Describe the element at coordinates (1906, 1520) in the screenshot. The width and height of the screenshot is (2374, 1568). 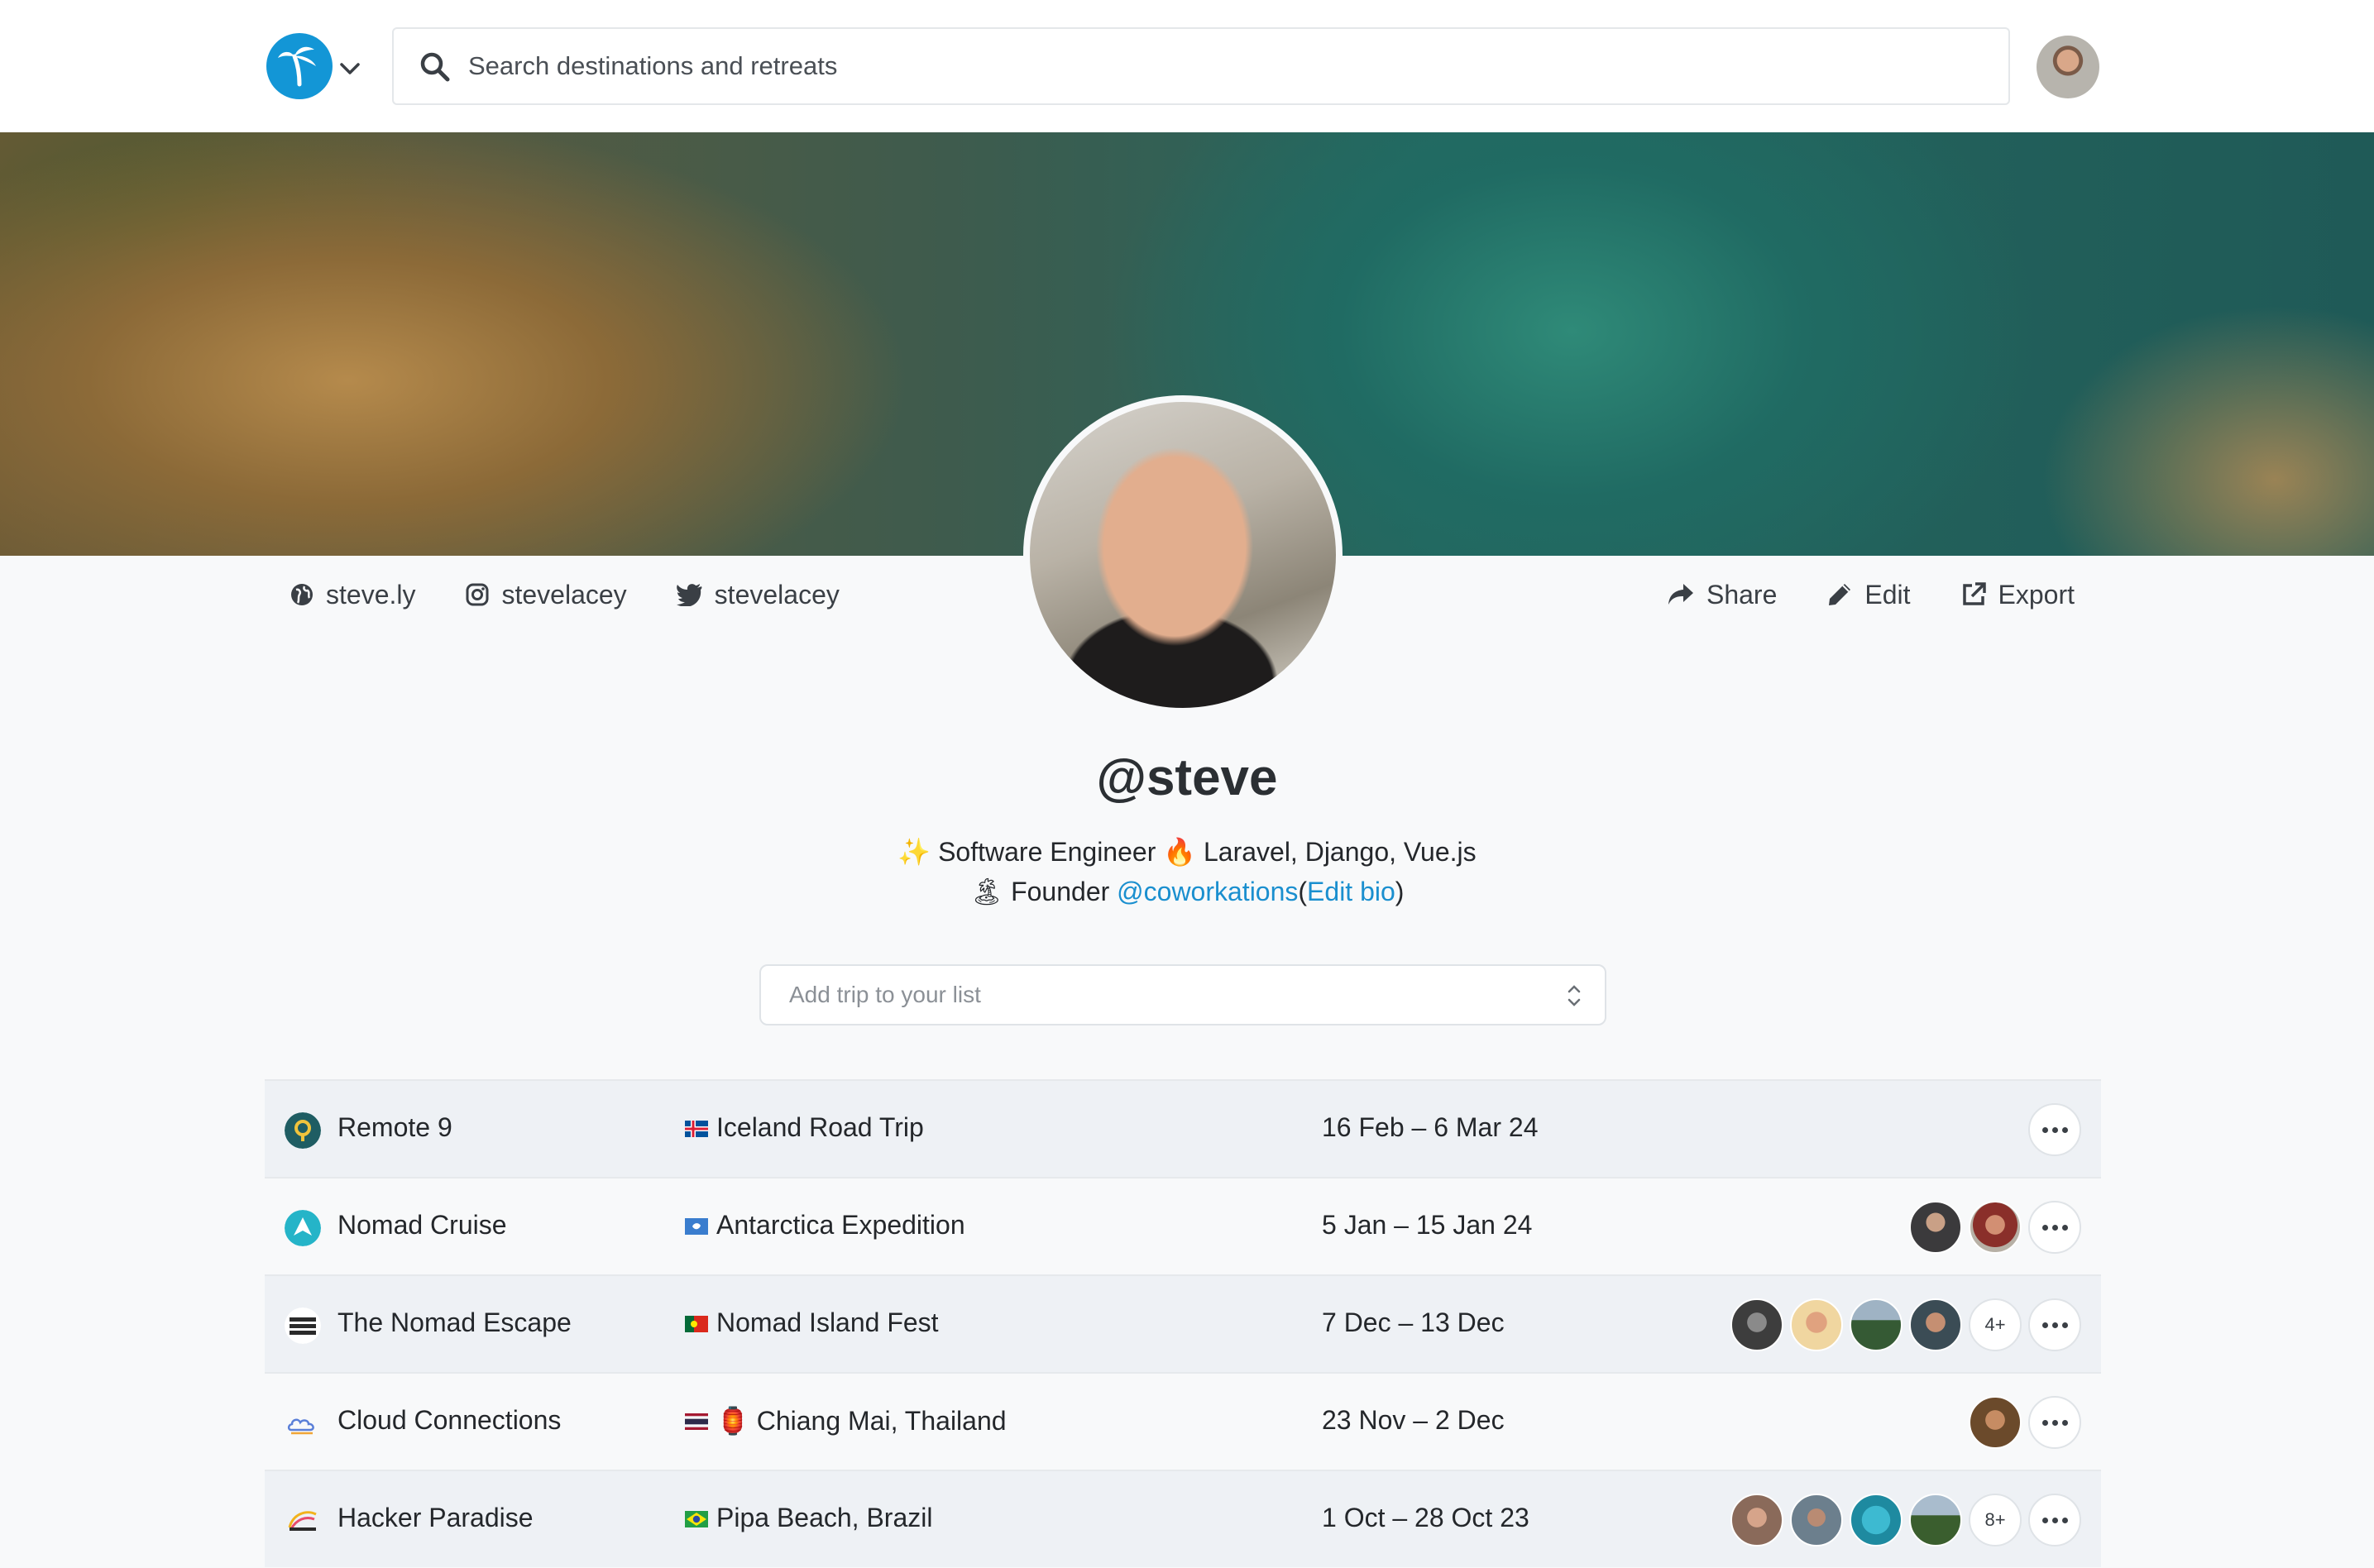
I see `attendees: 8+` at that location.